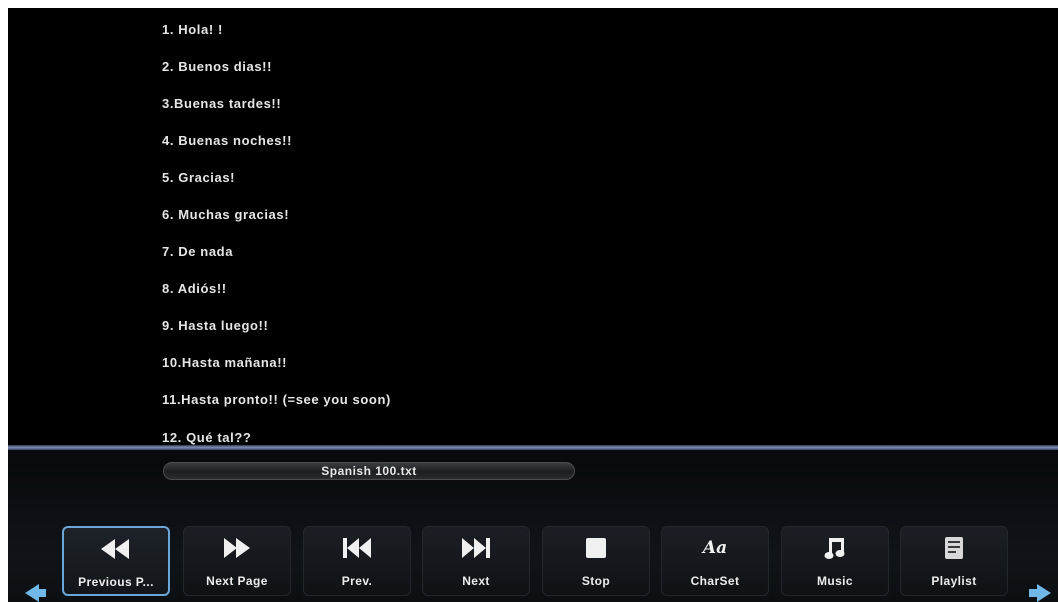 The width and height of the screenshot is (1058, 602). I want to click on playlist-button: Playlist, so click(954, 561).